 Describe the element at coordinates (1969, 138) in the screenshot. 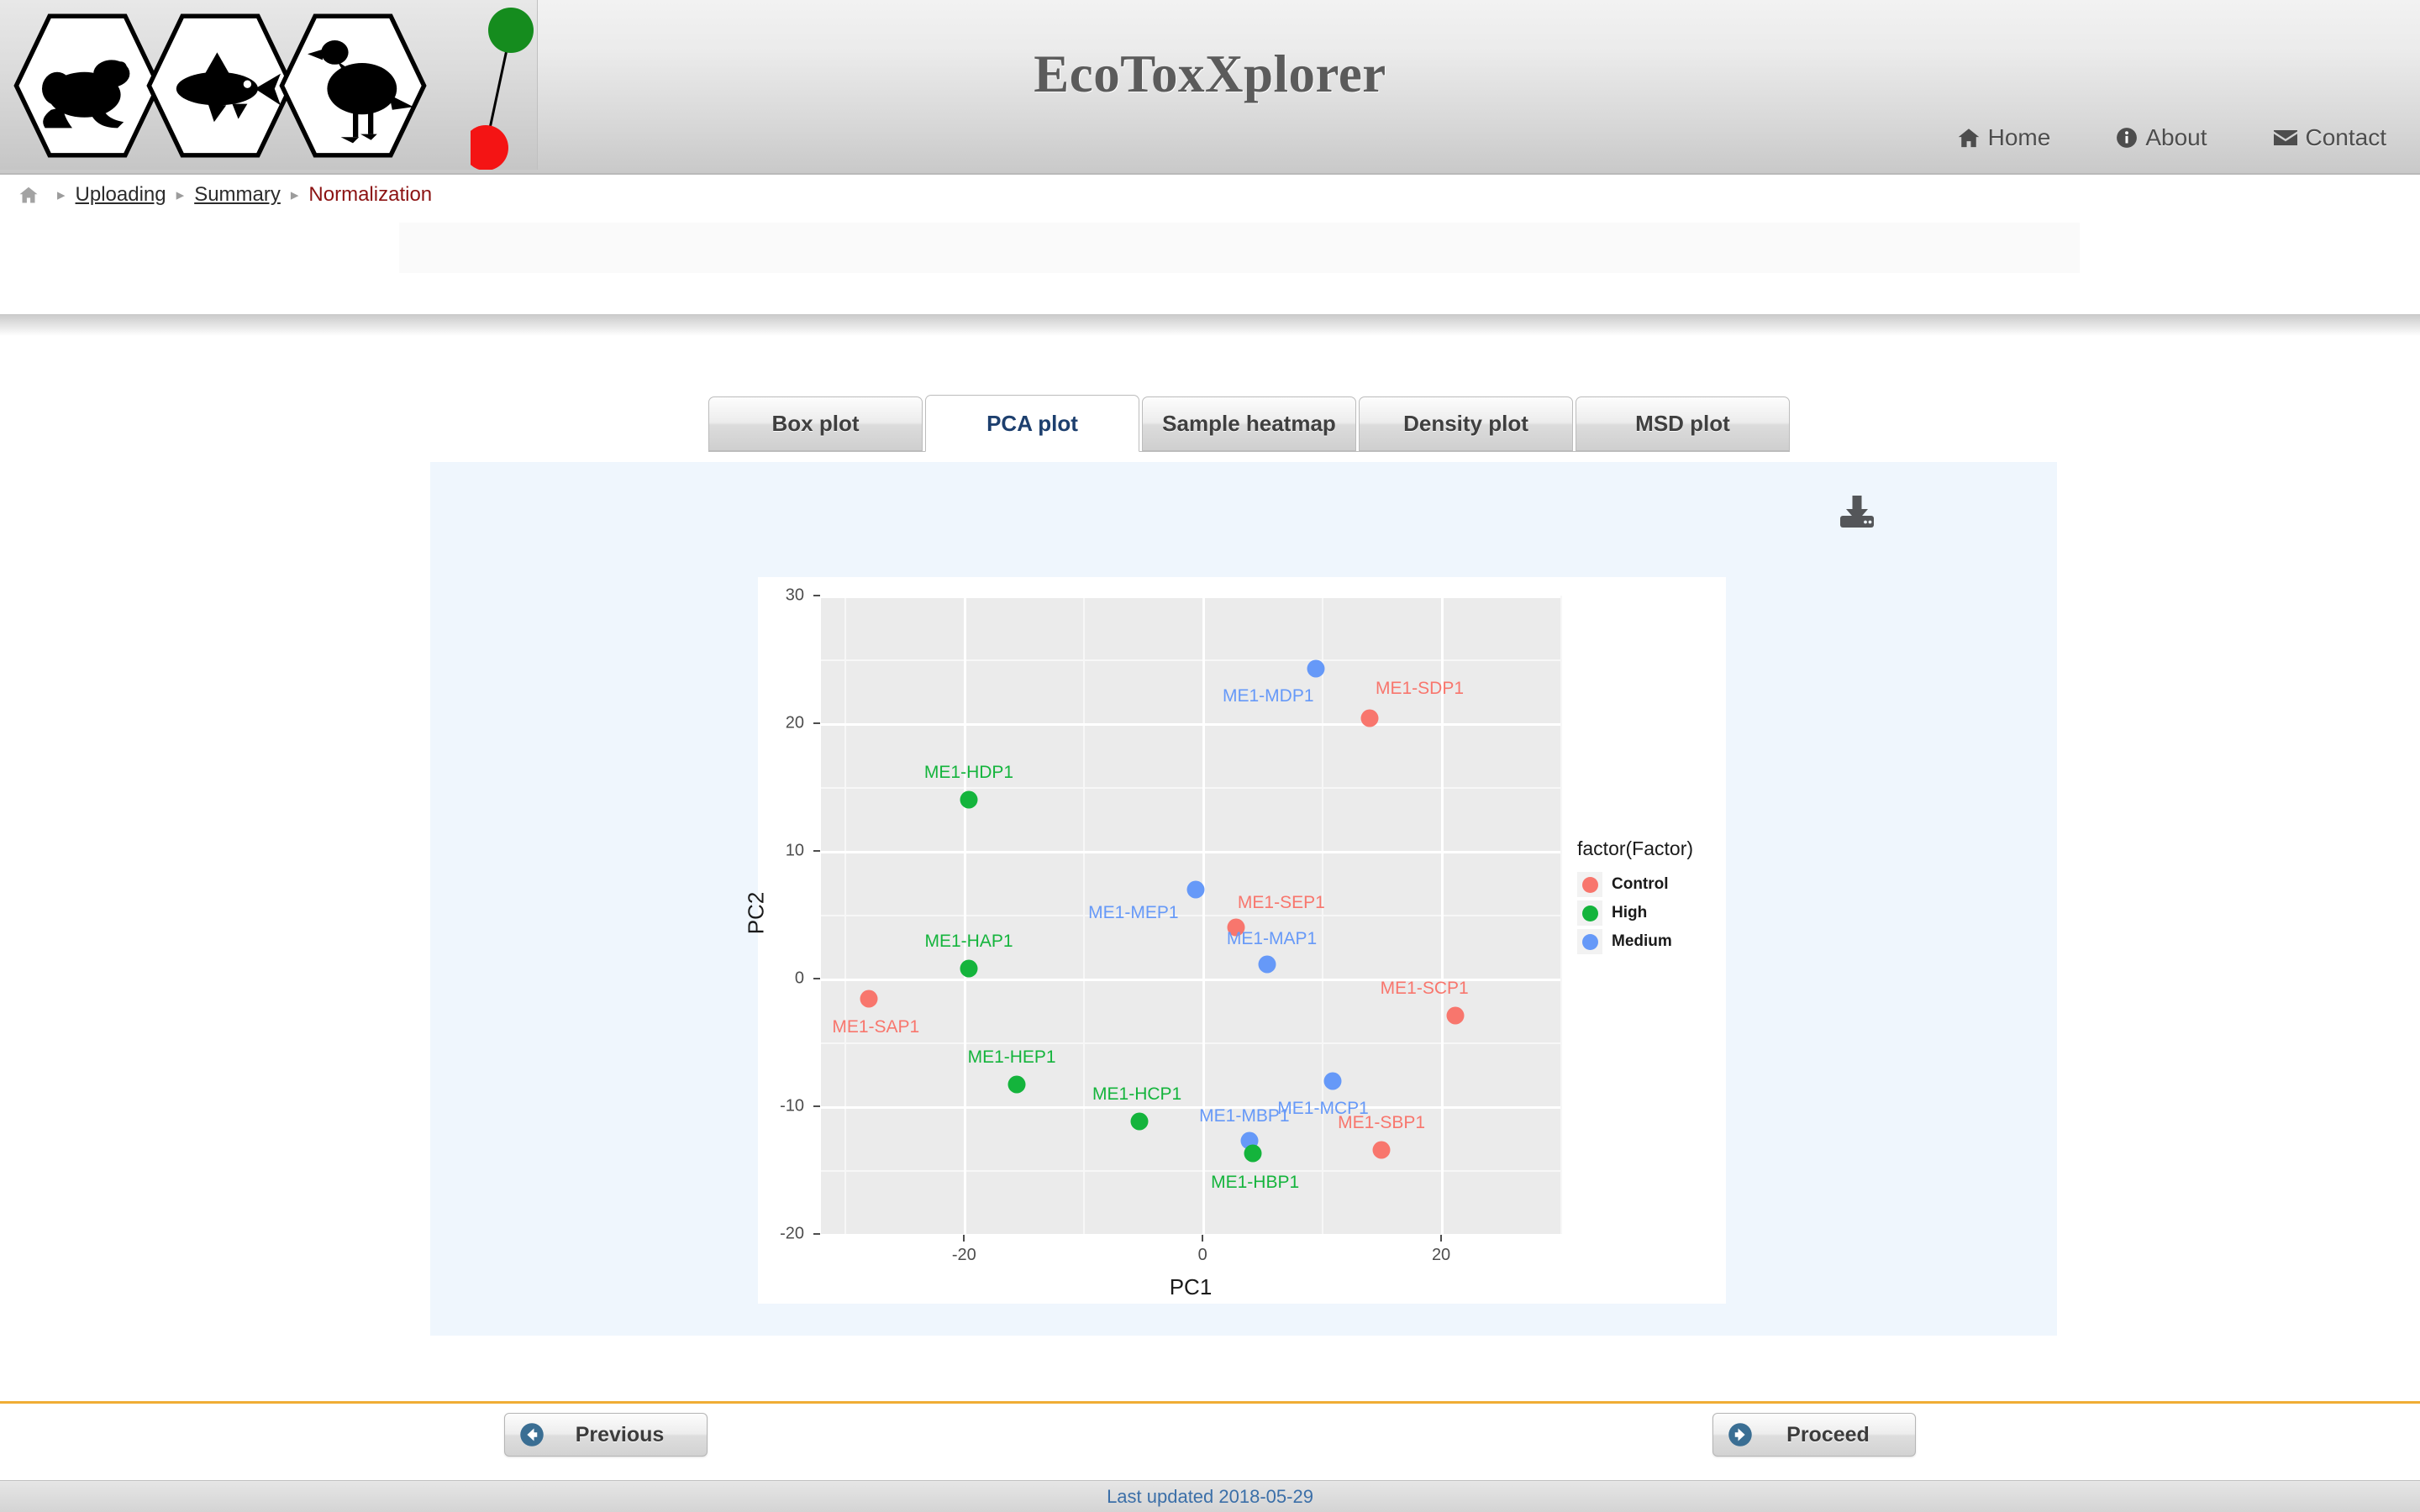

I see `home-icon` at that location.